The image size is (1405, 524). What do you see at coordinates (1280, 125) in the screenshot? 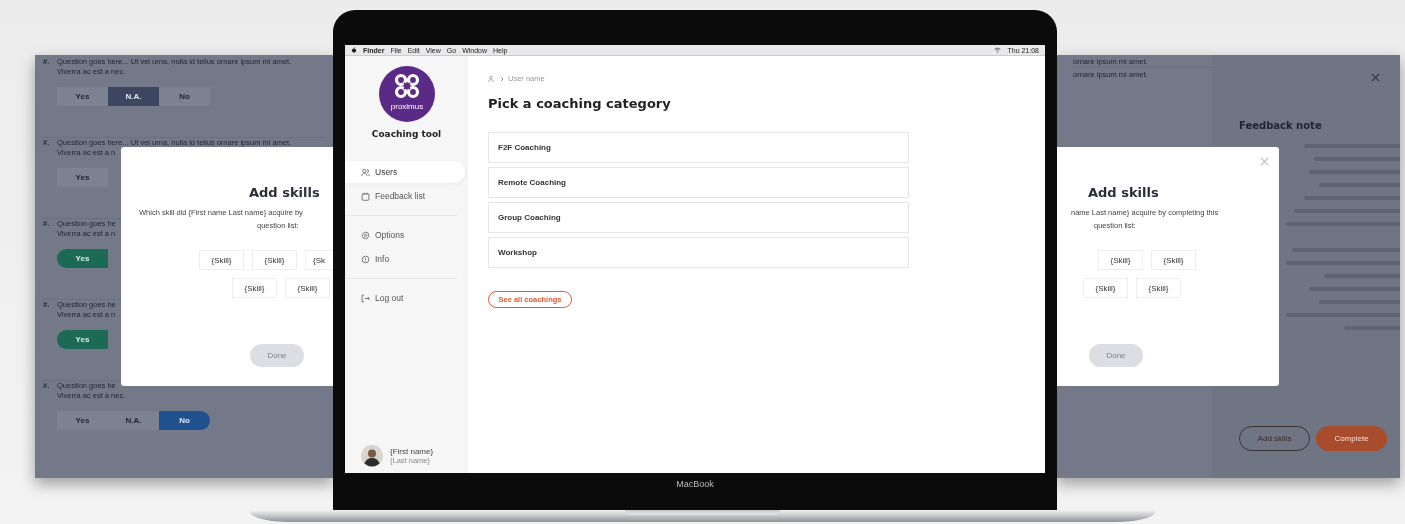
I see `panel-title: Feedback note` at bounding box center [1280, 125].